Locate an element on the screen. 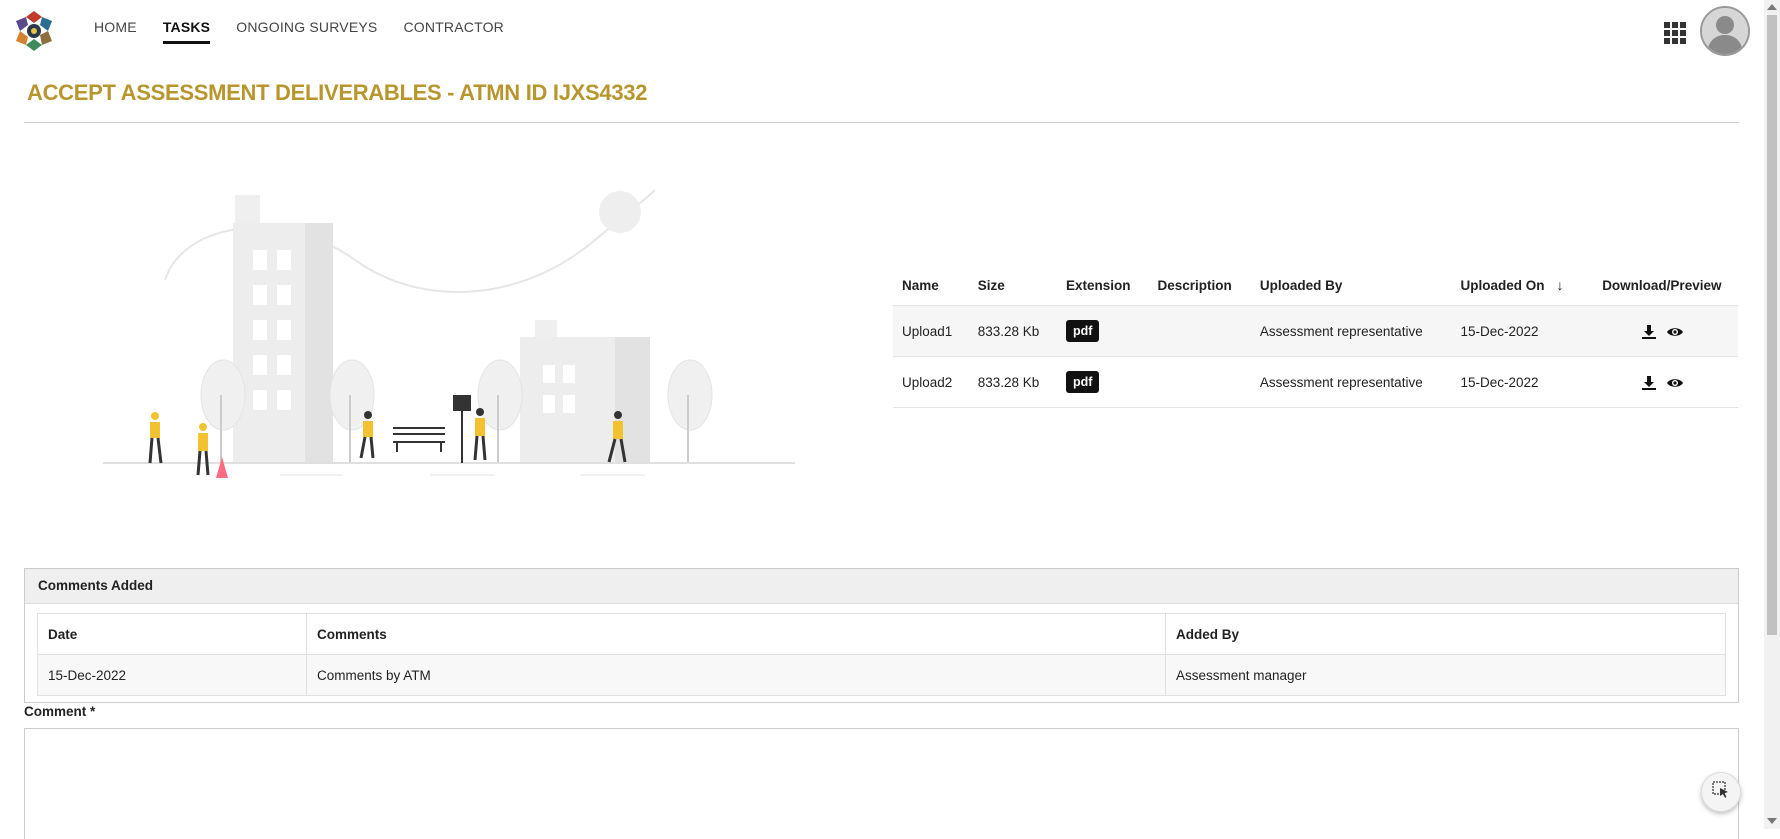 The width and height of the screenshot is (1780, 839). scroll-down-arrow is located at coordinates (1772, 821).